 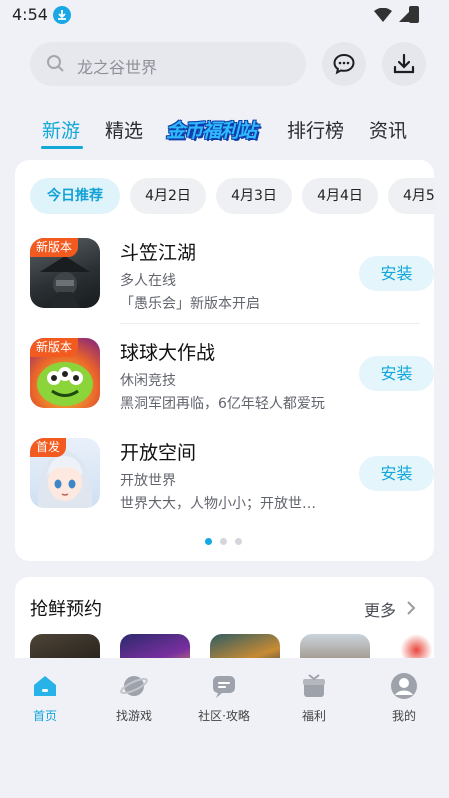 I want to click on game-category: 多人在线, so click(x=148, y=281).